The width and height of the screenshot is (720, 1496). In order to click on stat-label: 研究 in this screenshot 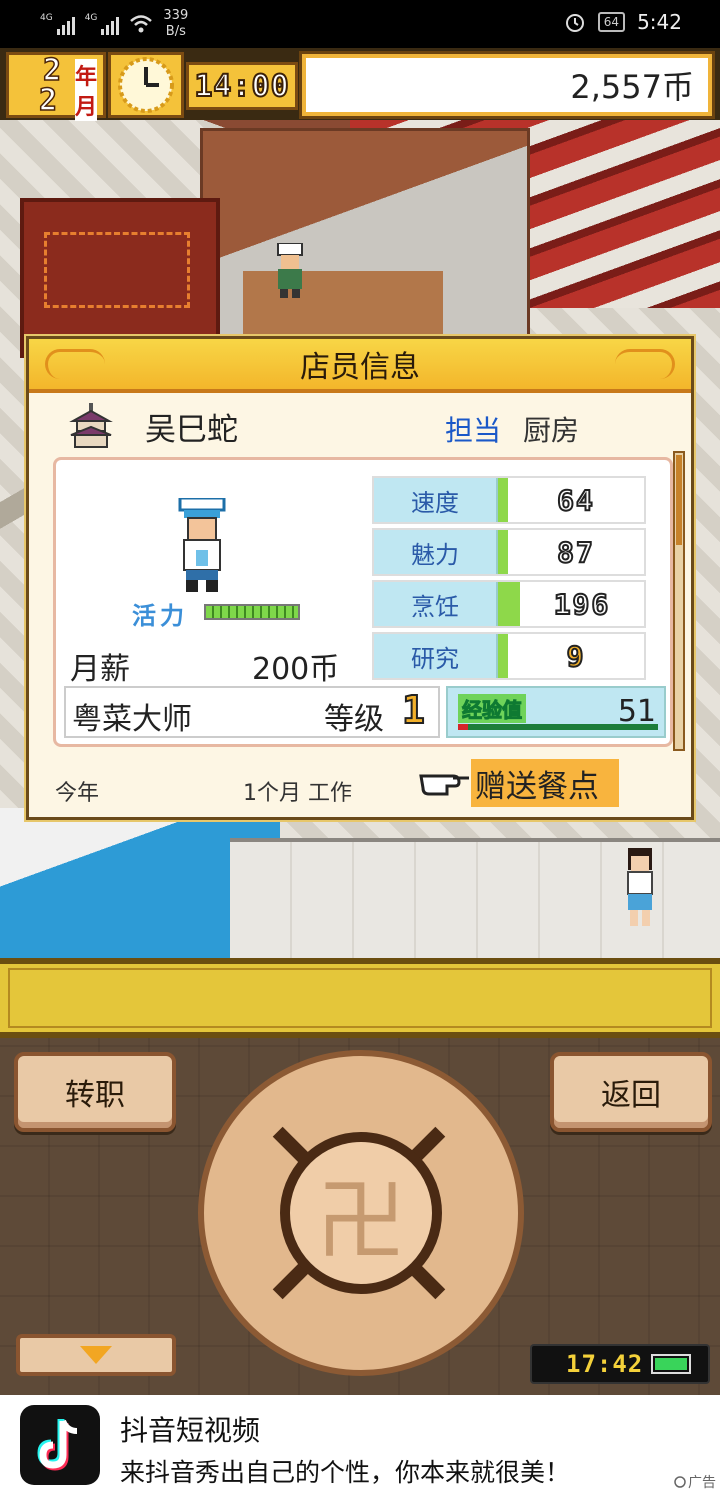, I will do `click(436, 656)`.